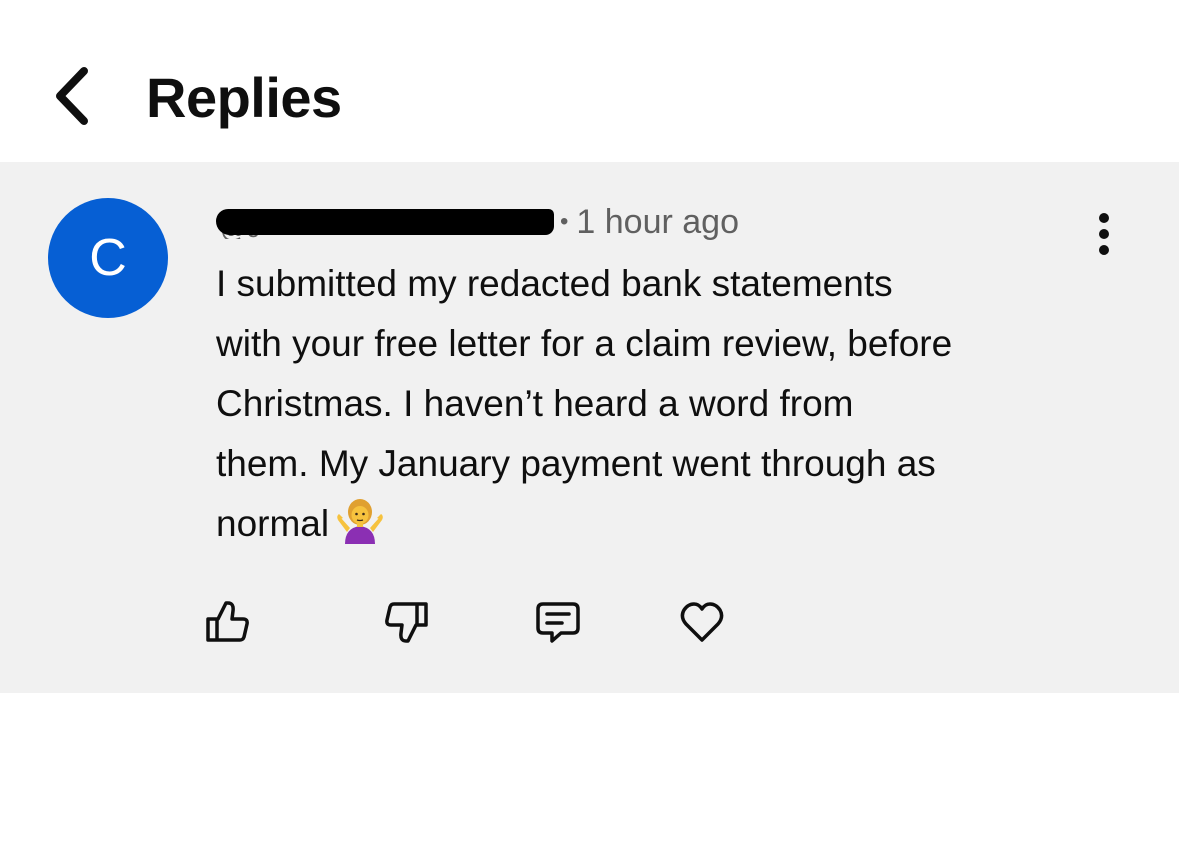  I want to click on thumbs-up-icon, so click(227, 621).